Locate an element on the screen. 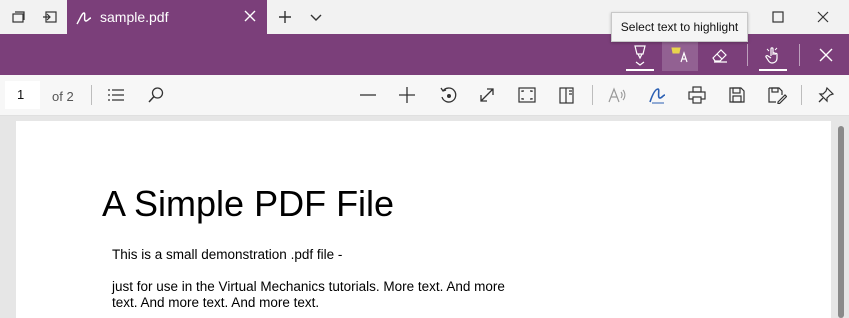 The height and width of the screenshot is (318, 849). draw-button is located at coordinates (657, 95).